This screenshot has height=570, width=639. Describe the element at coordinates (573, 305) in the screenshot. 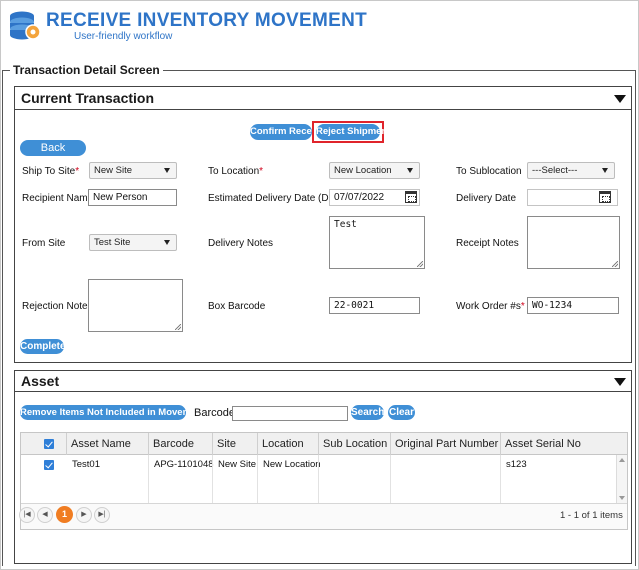

I see `work-order-input: WO-1234` at that location.